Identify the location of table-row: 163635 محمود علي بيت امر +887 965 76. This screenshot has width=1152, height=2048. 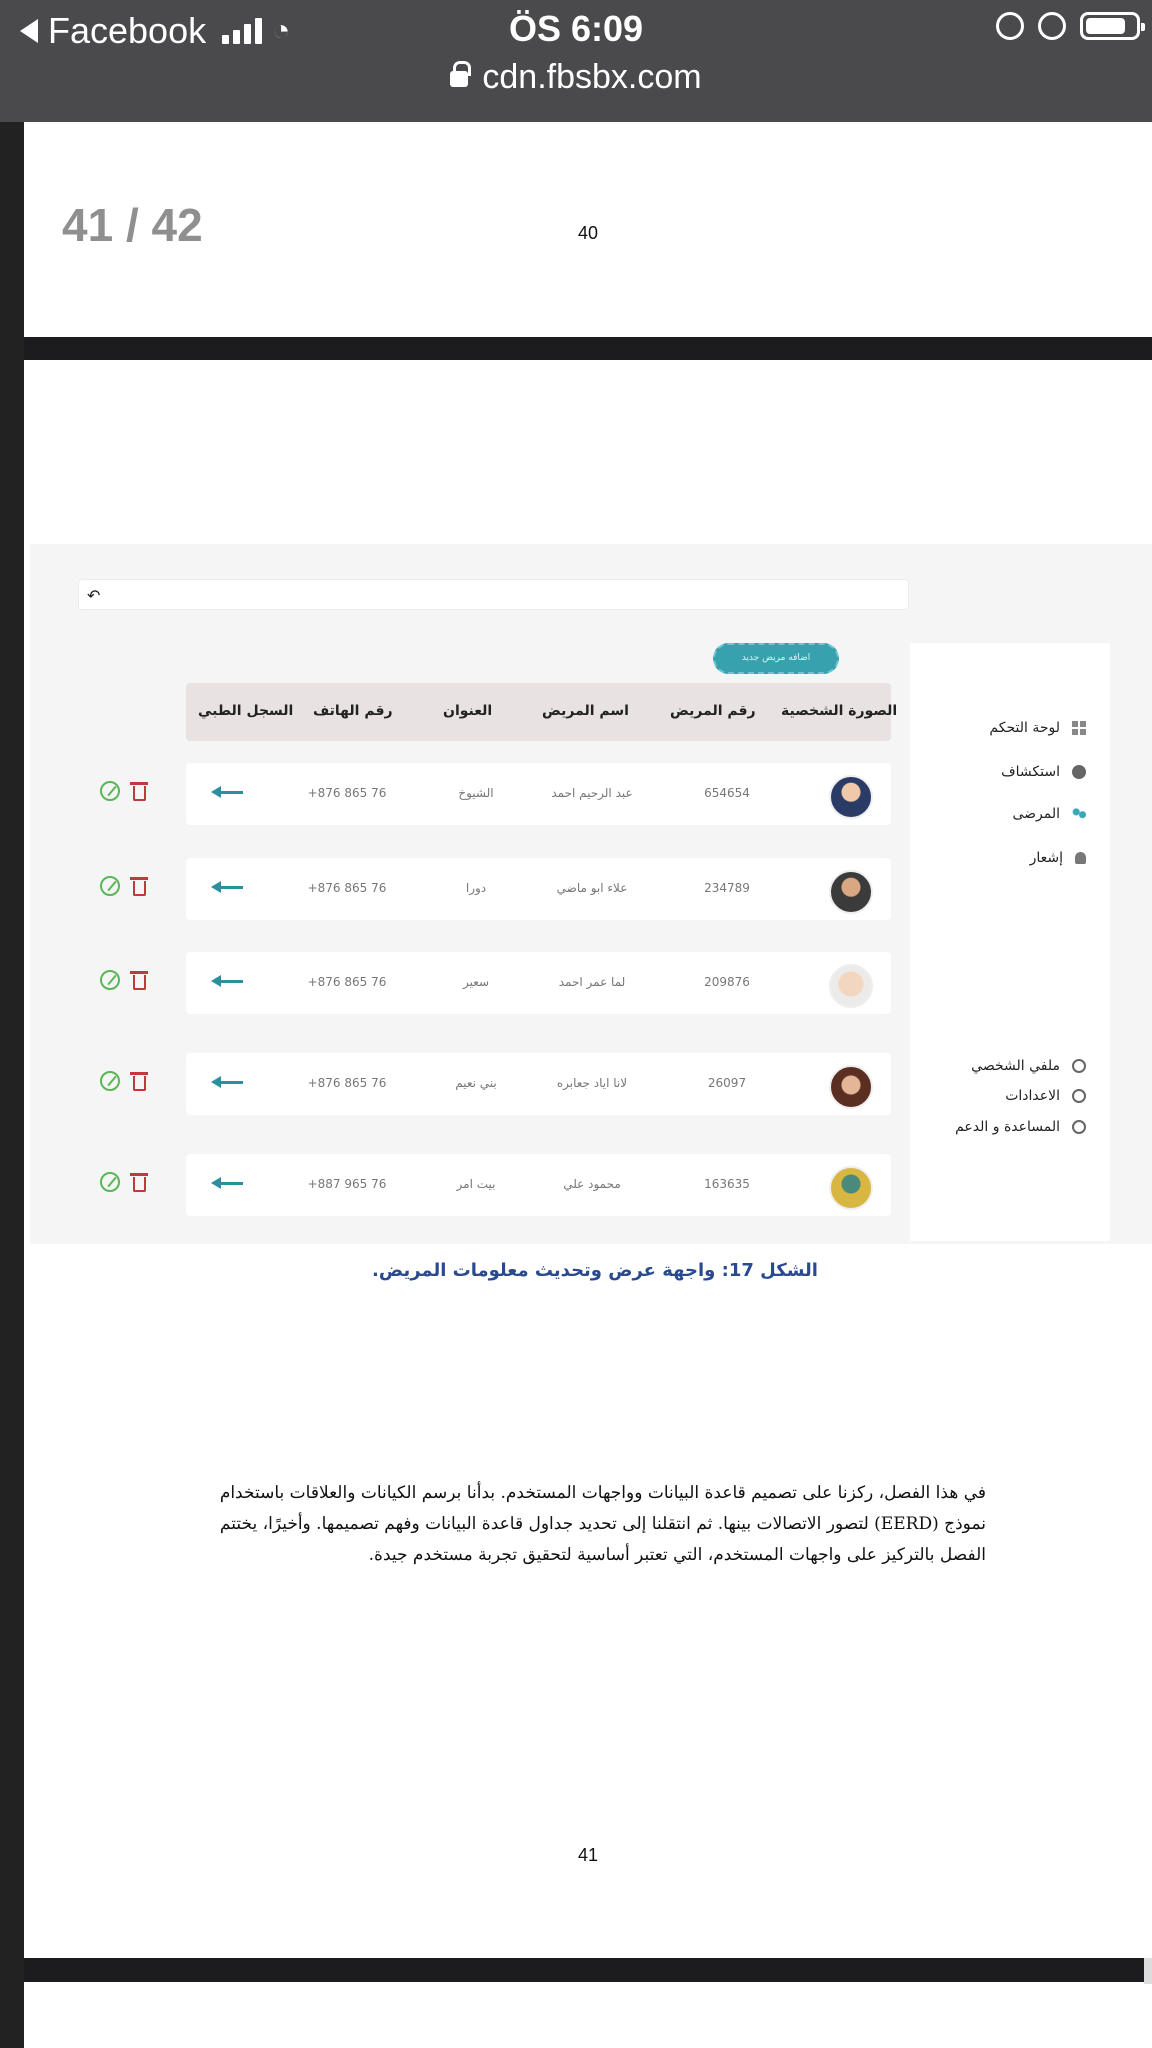
(538, 1185).